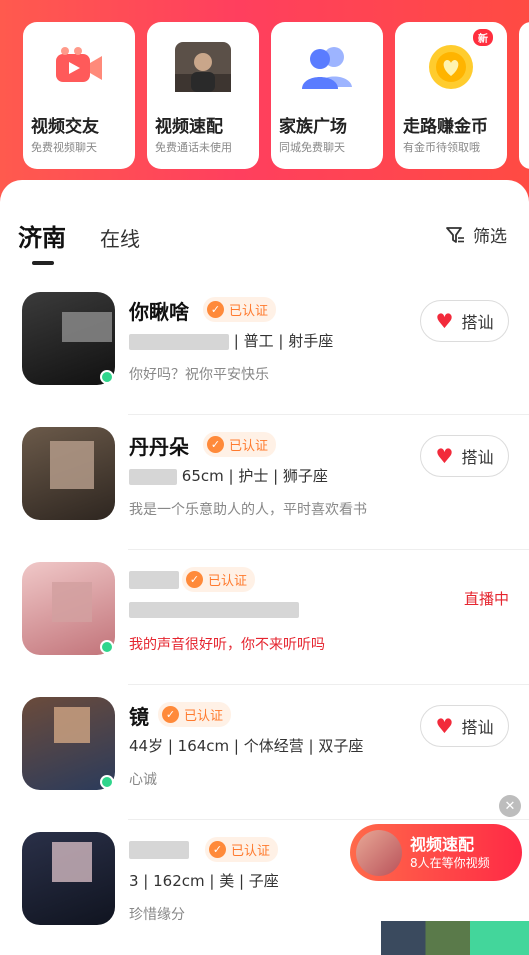  I want to click on float-title: 视频速配, so click(442, 844).